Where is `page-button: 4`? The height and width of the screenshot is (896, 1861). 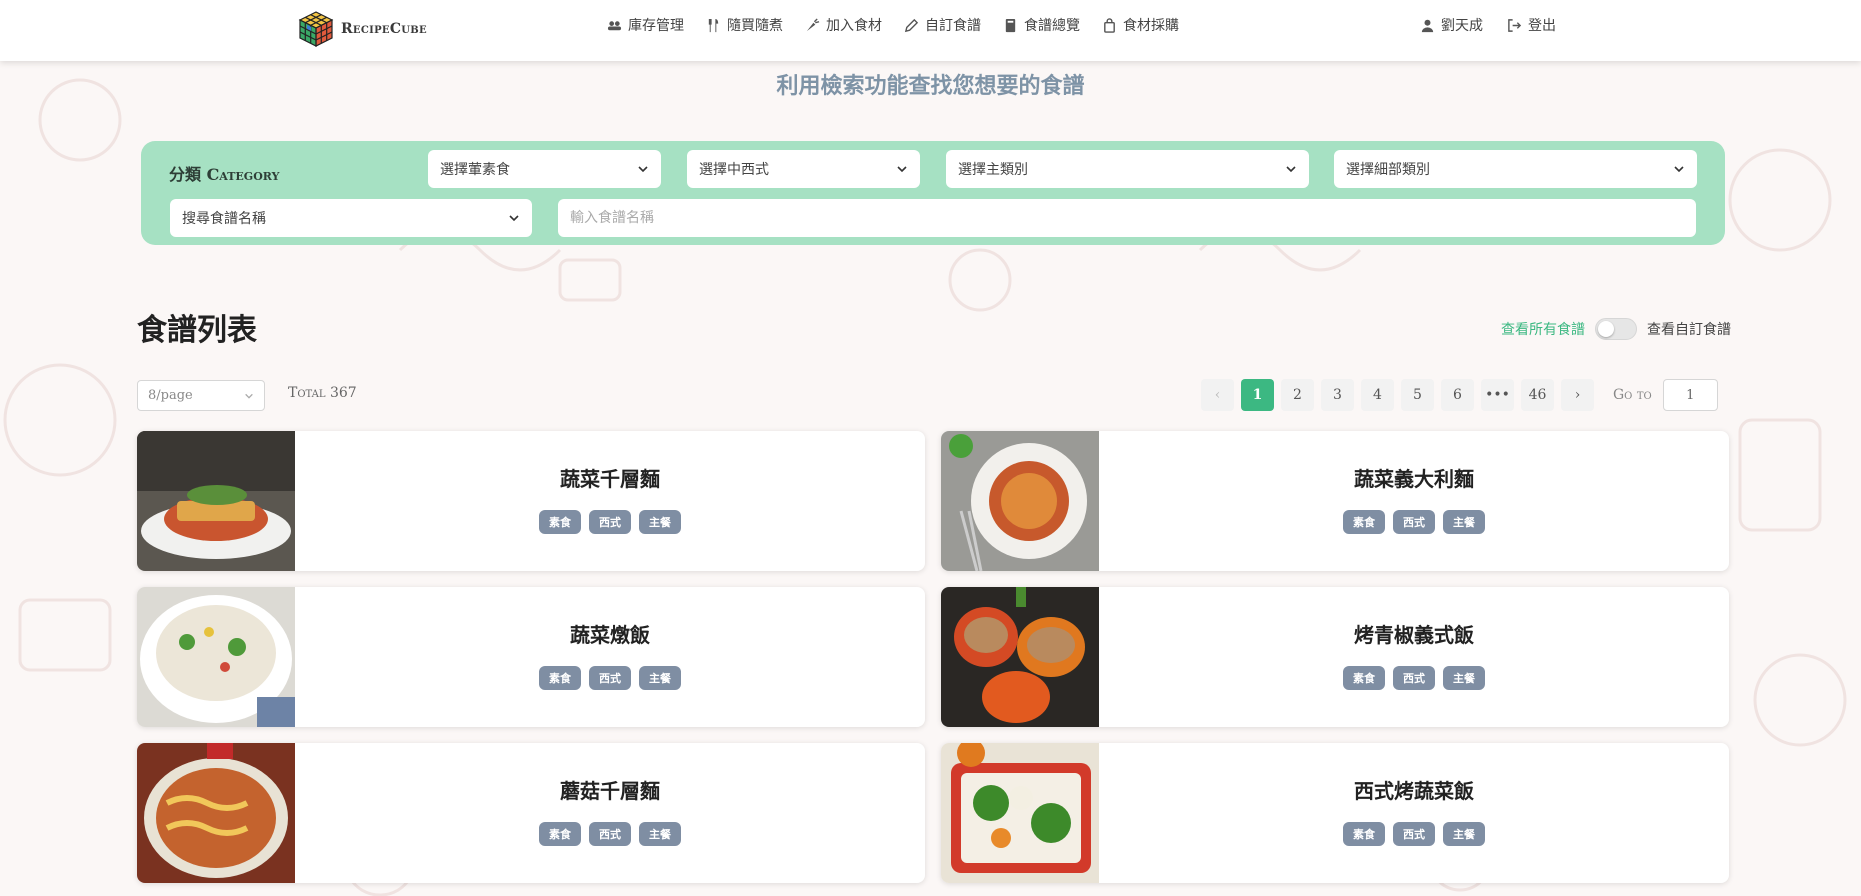 page-button: 4 is located at coordinates (1377, 395).